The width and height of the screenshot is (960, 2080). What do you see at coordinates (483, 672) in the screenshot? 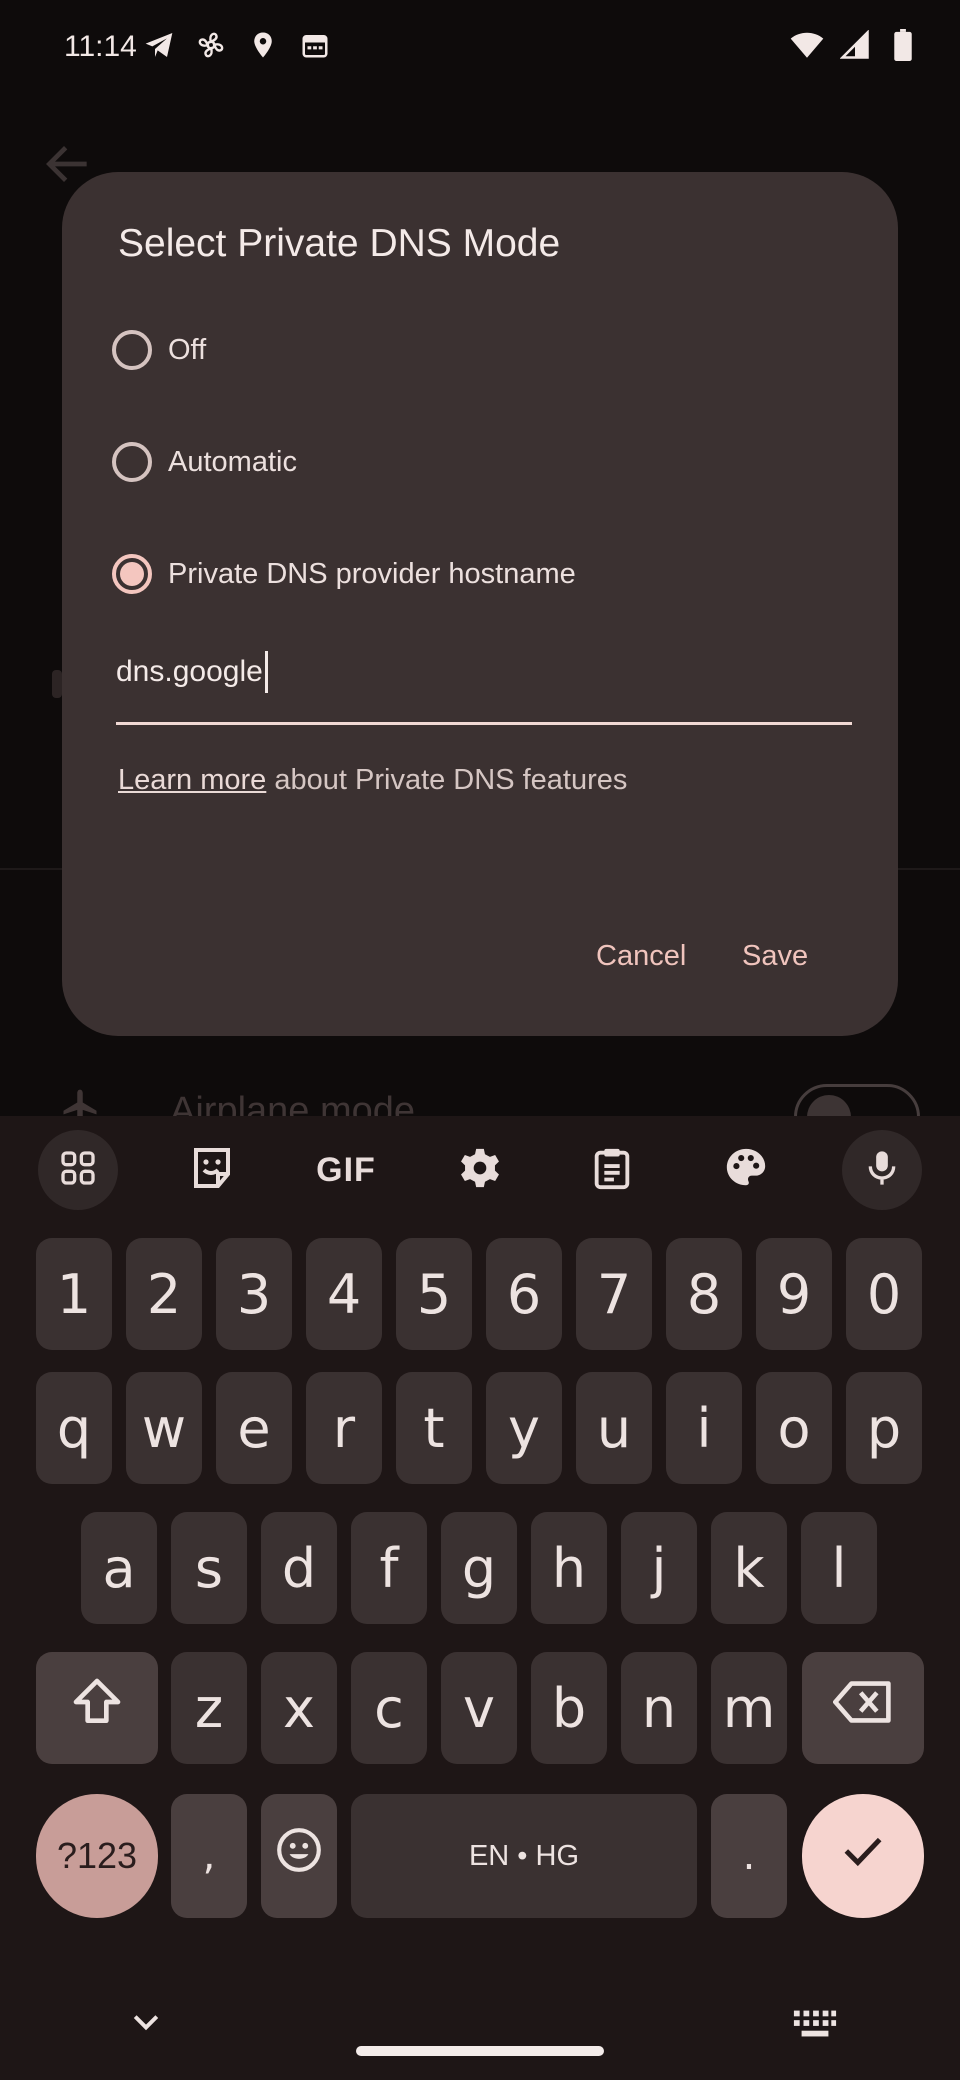
I see `hostname-input: dns.google` at bounding box center [483, 672].